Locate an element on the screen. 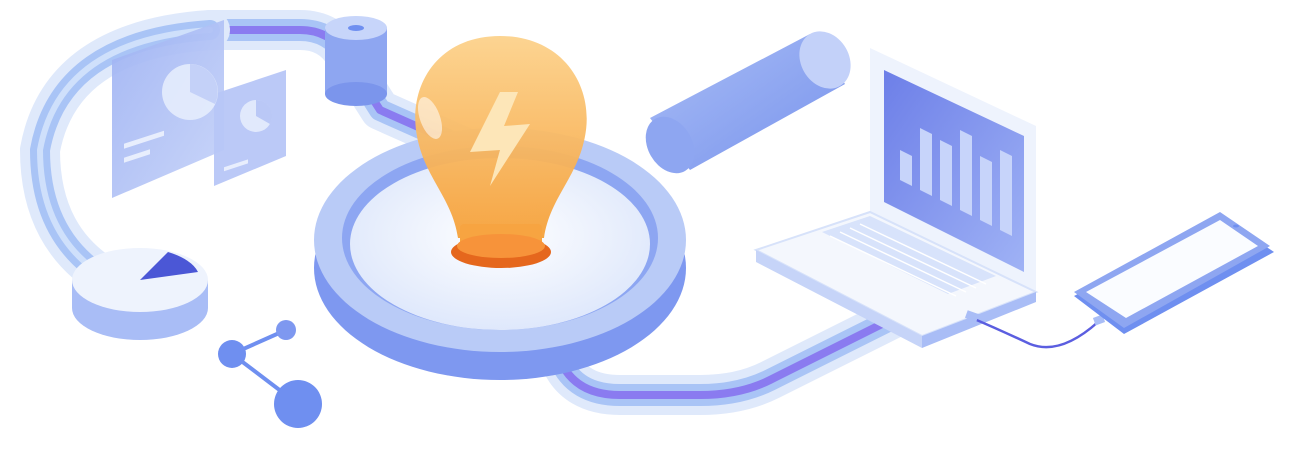  share-nodes-icon is located at coordinates (270, 374).